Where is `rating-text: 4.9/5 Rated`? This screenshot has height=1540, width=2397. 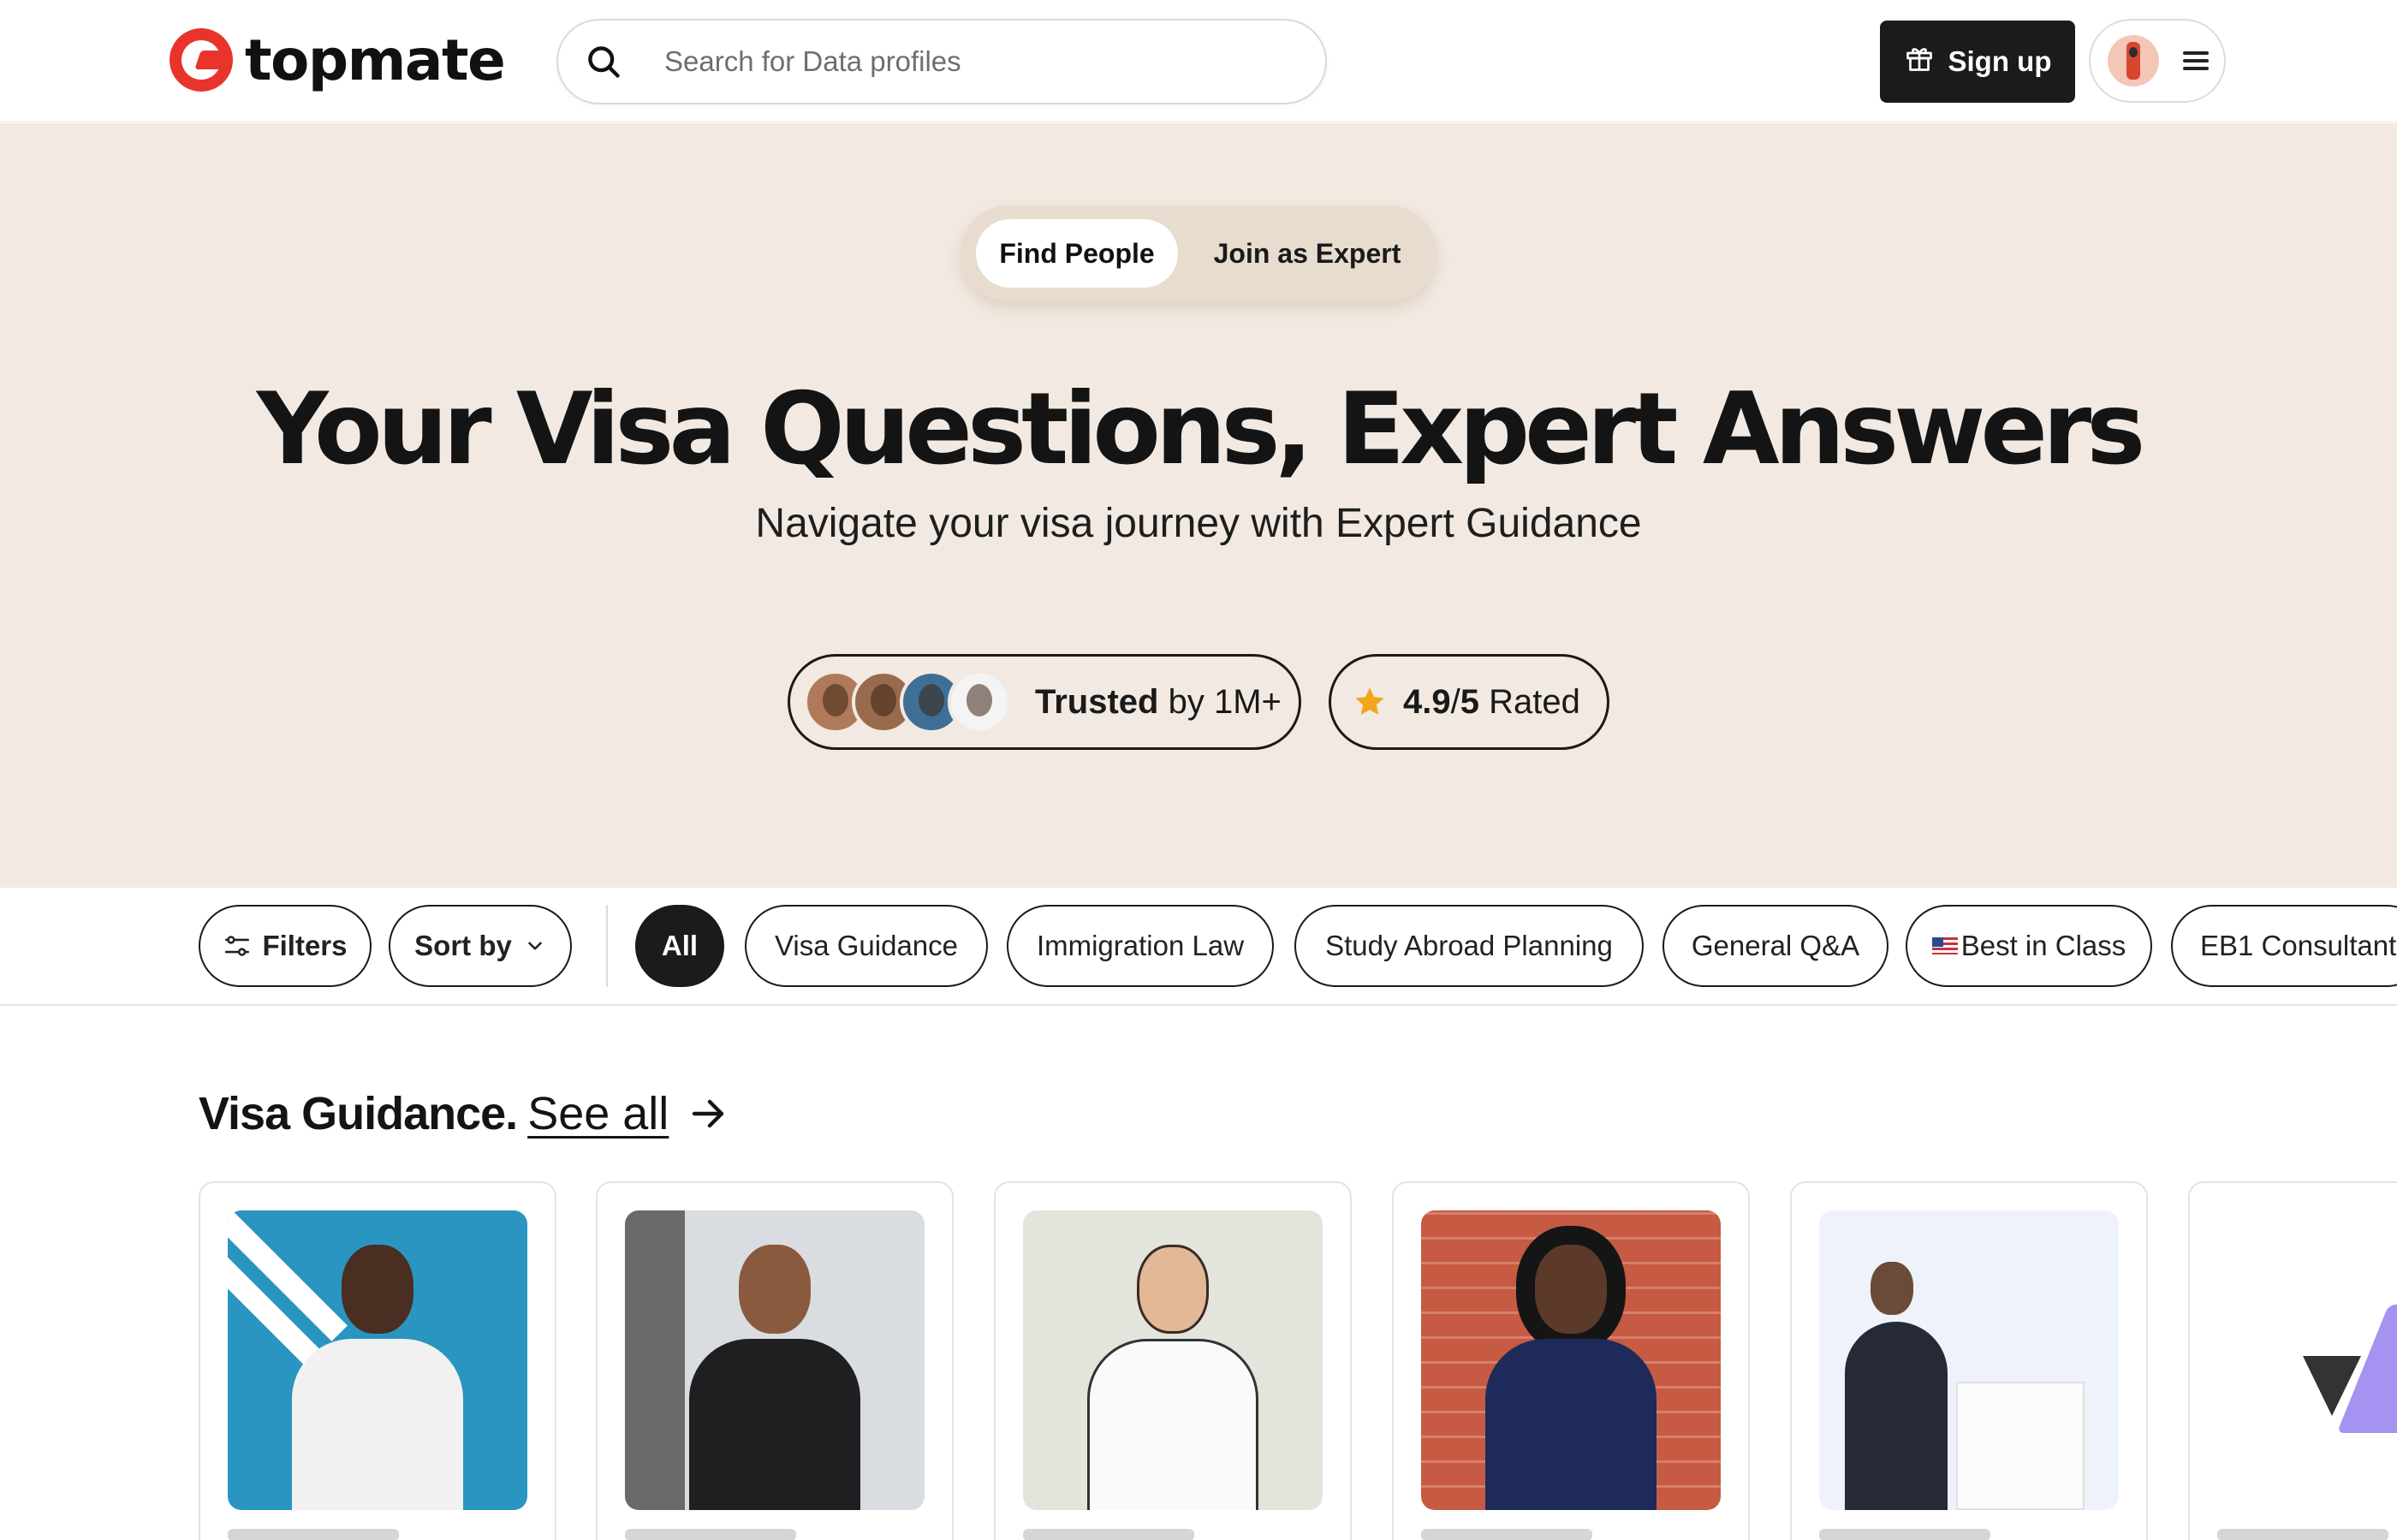 rating-text: 4.9/5 Rated is located at coordinates (1492, 701).